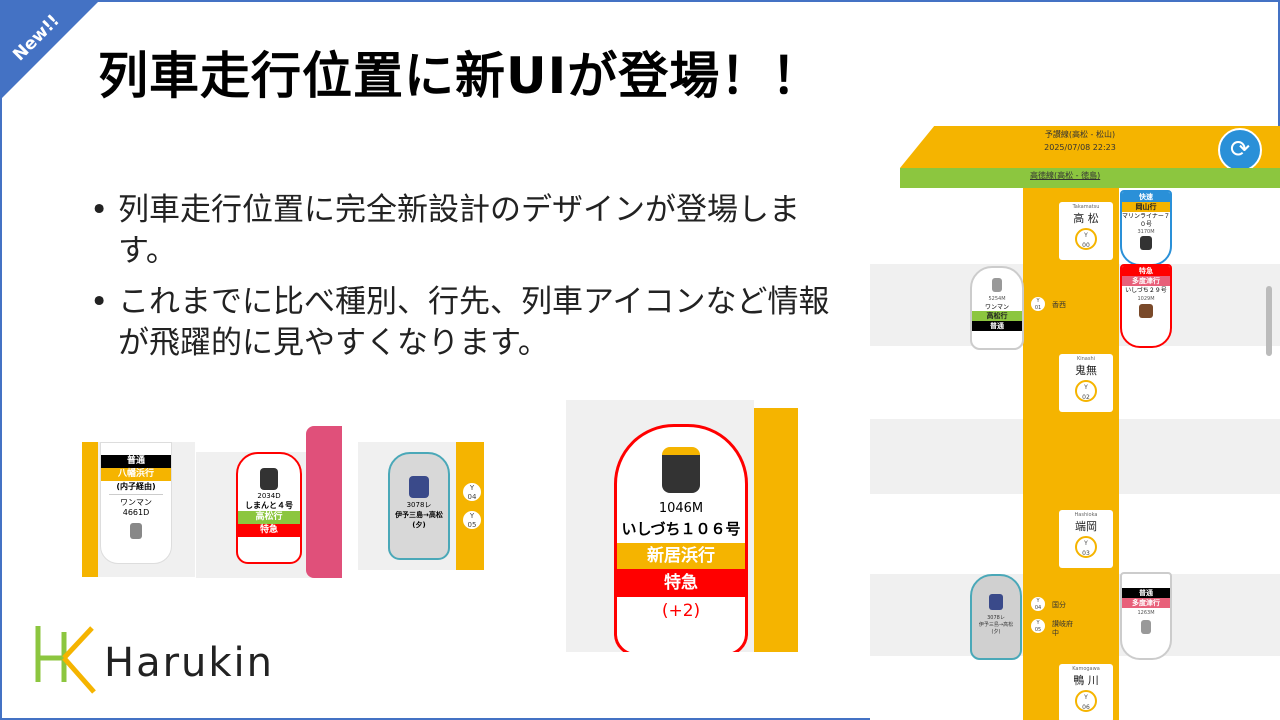  What do you see at coordinates (1086, 370) in the screenshot?
I see `station-name: 鬼無` at bounding box center [1086, 370].